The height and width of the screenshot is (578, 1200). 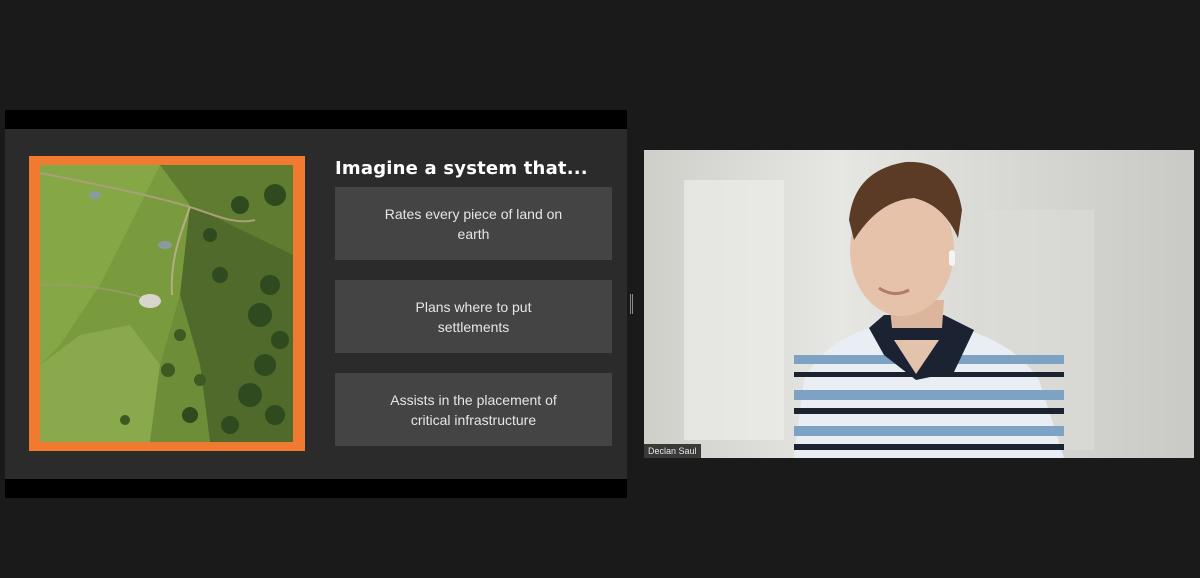 I want to click on feature-card-label: Rates every piece of land on earth, so click(x=473, y=223).